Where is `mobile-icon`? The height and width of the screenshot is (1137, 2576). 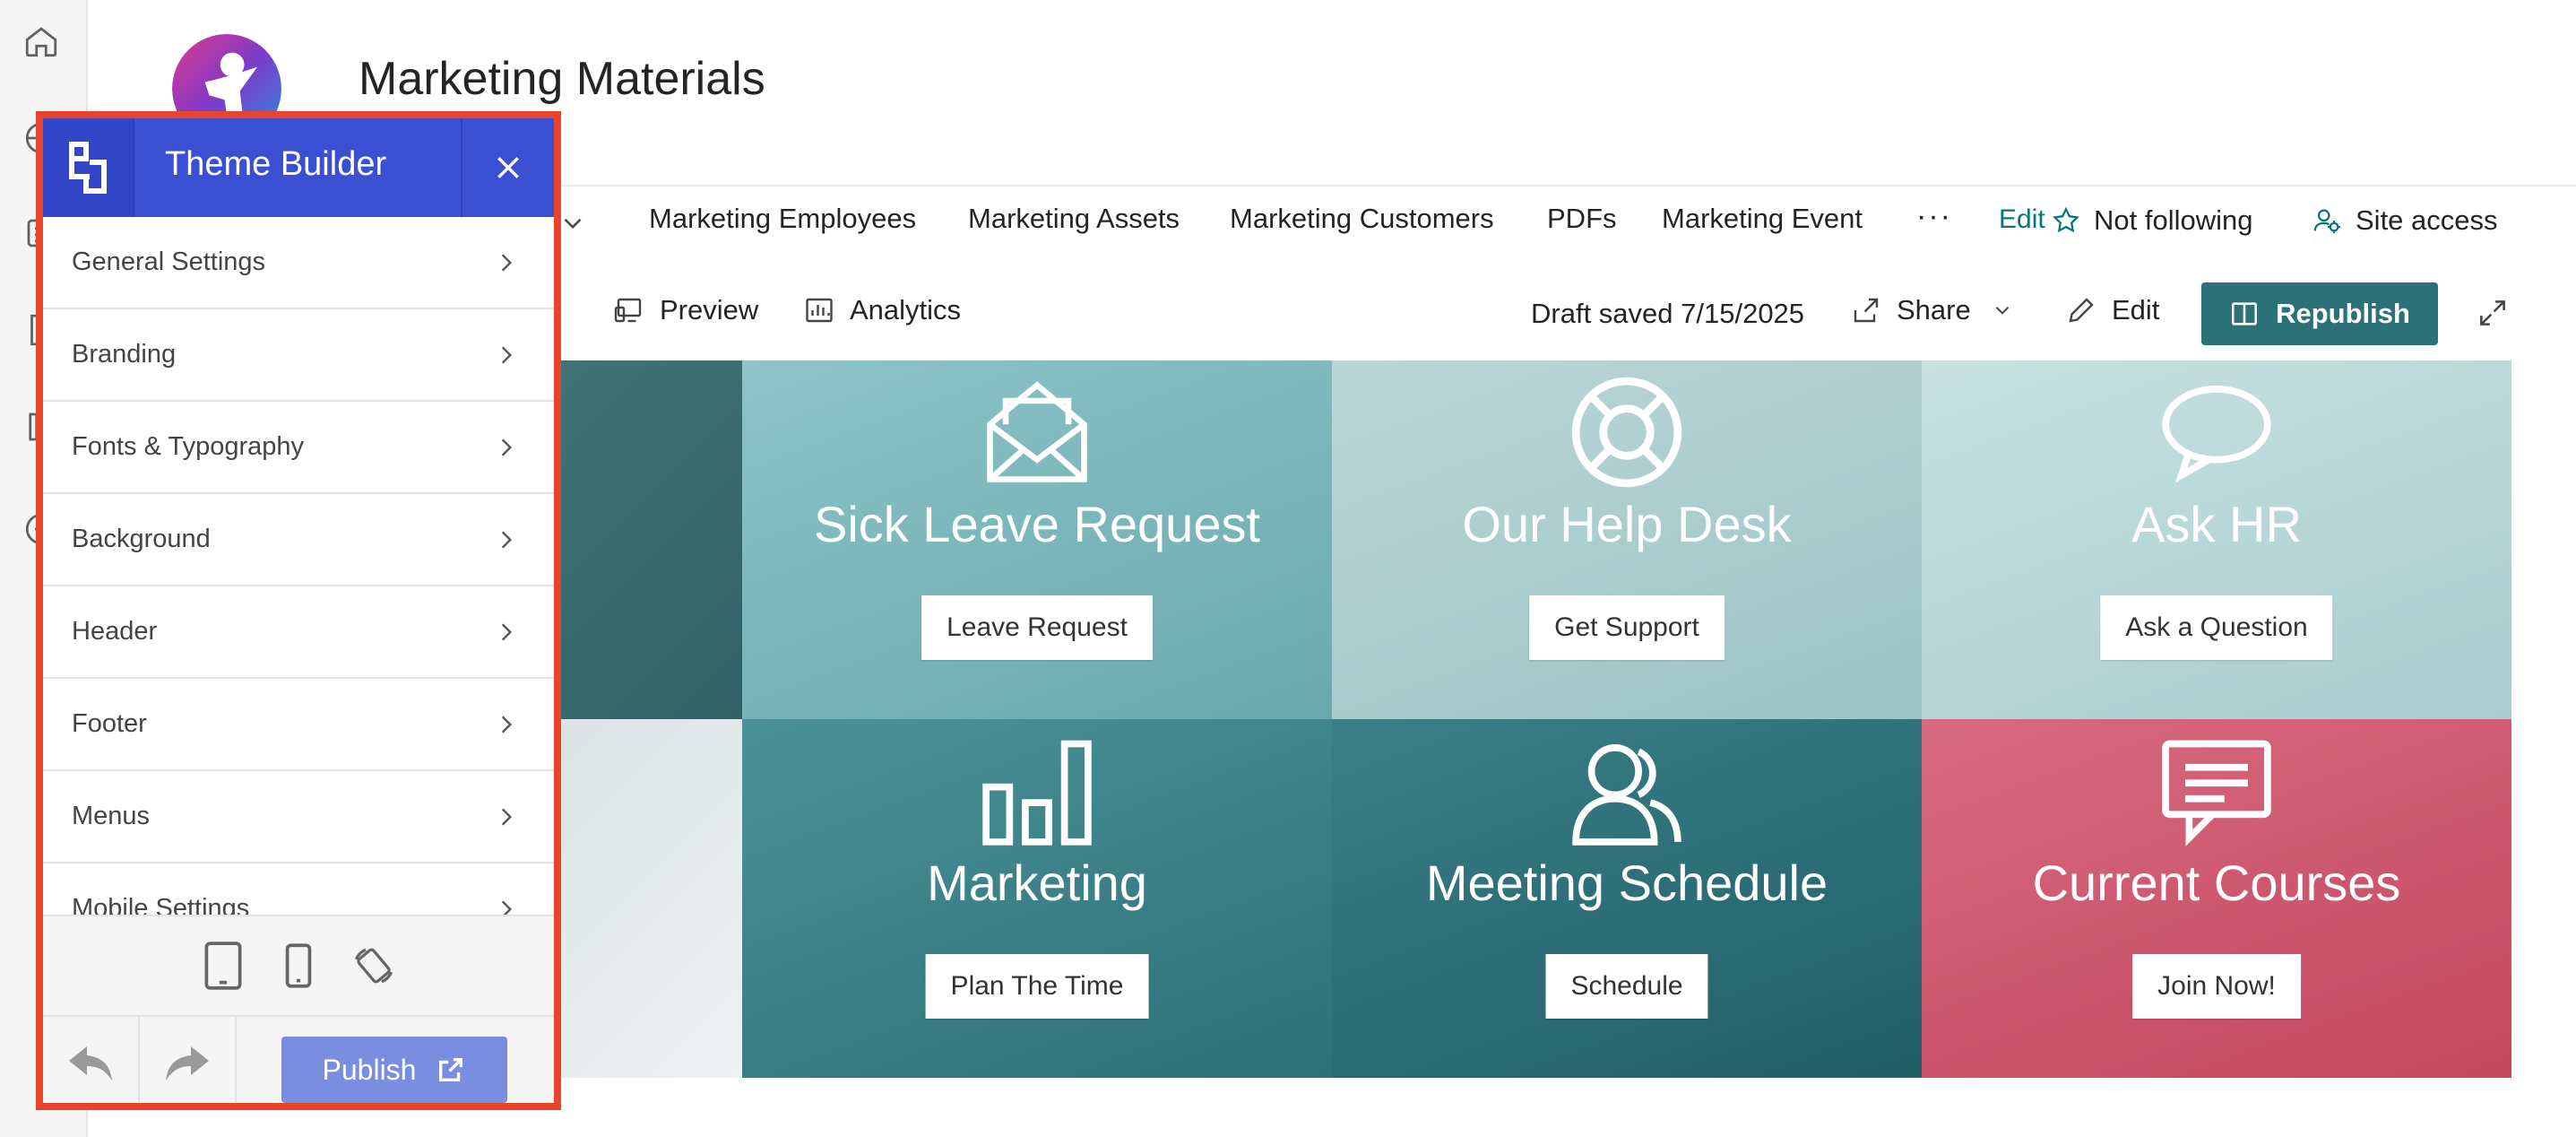 mobile-icon is located at coordinates (298, 966).